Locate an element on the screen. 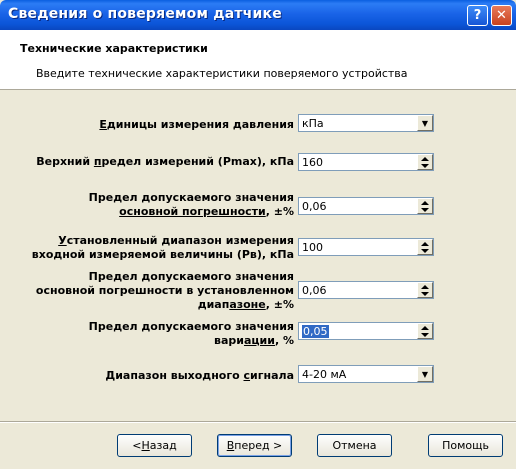  variation-label: Предел допускаемого значения вариации, % is located at coordinates (191, 333).